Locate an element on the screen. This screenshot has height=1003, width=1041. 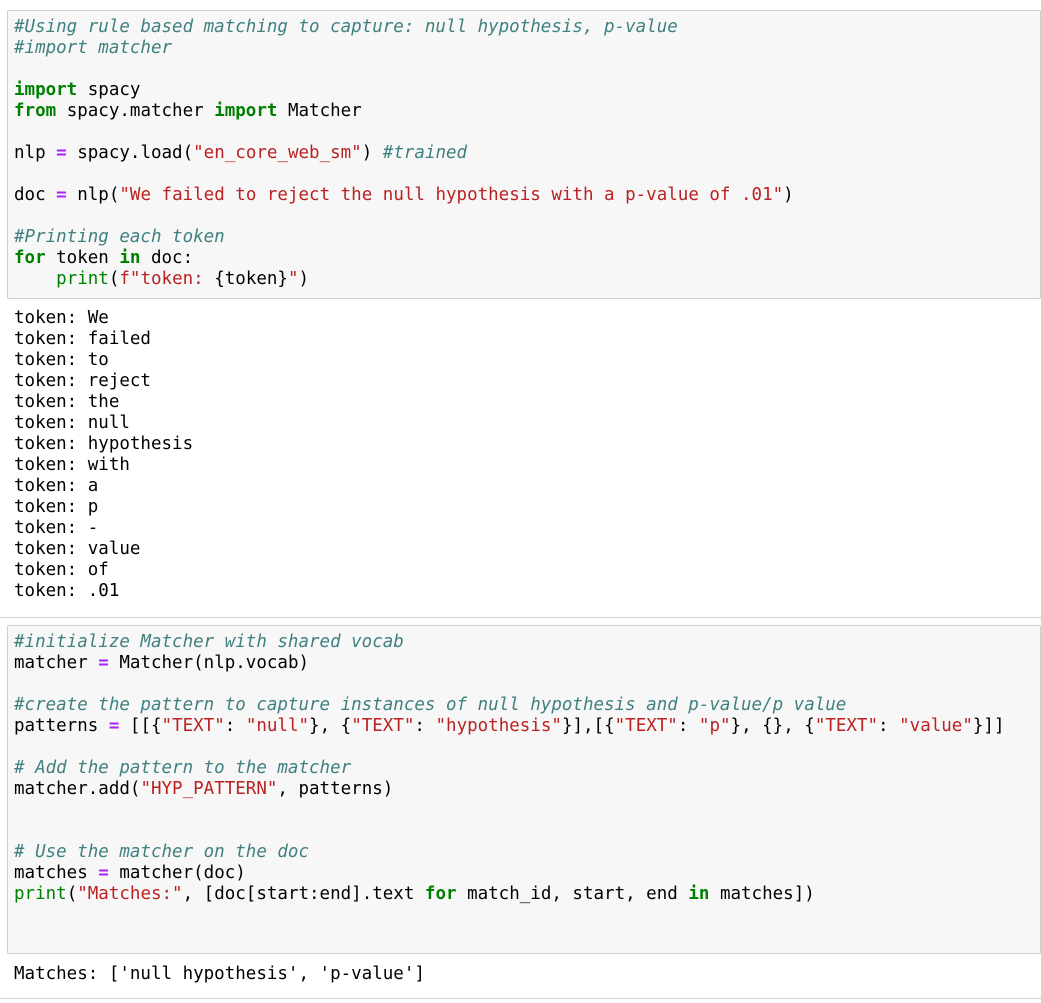
code-token: token is located at coordinates (82, 258).